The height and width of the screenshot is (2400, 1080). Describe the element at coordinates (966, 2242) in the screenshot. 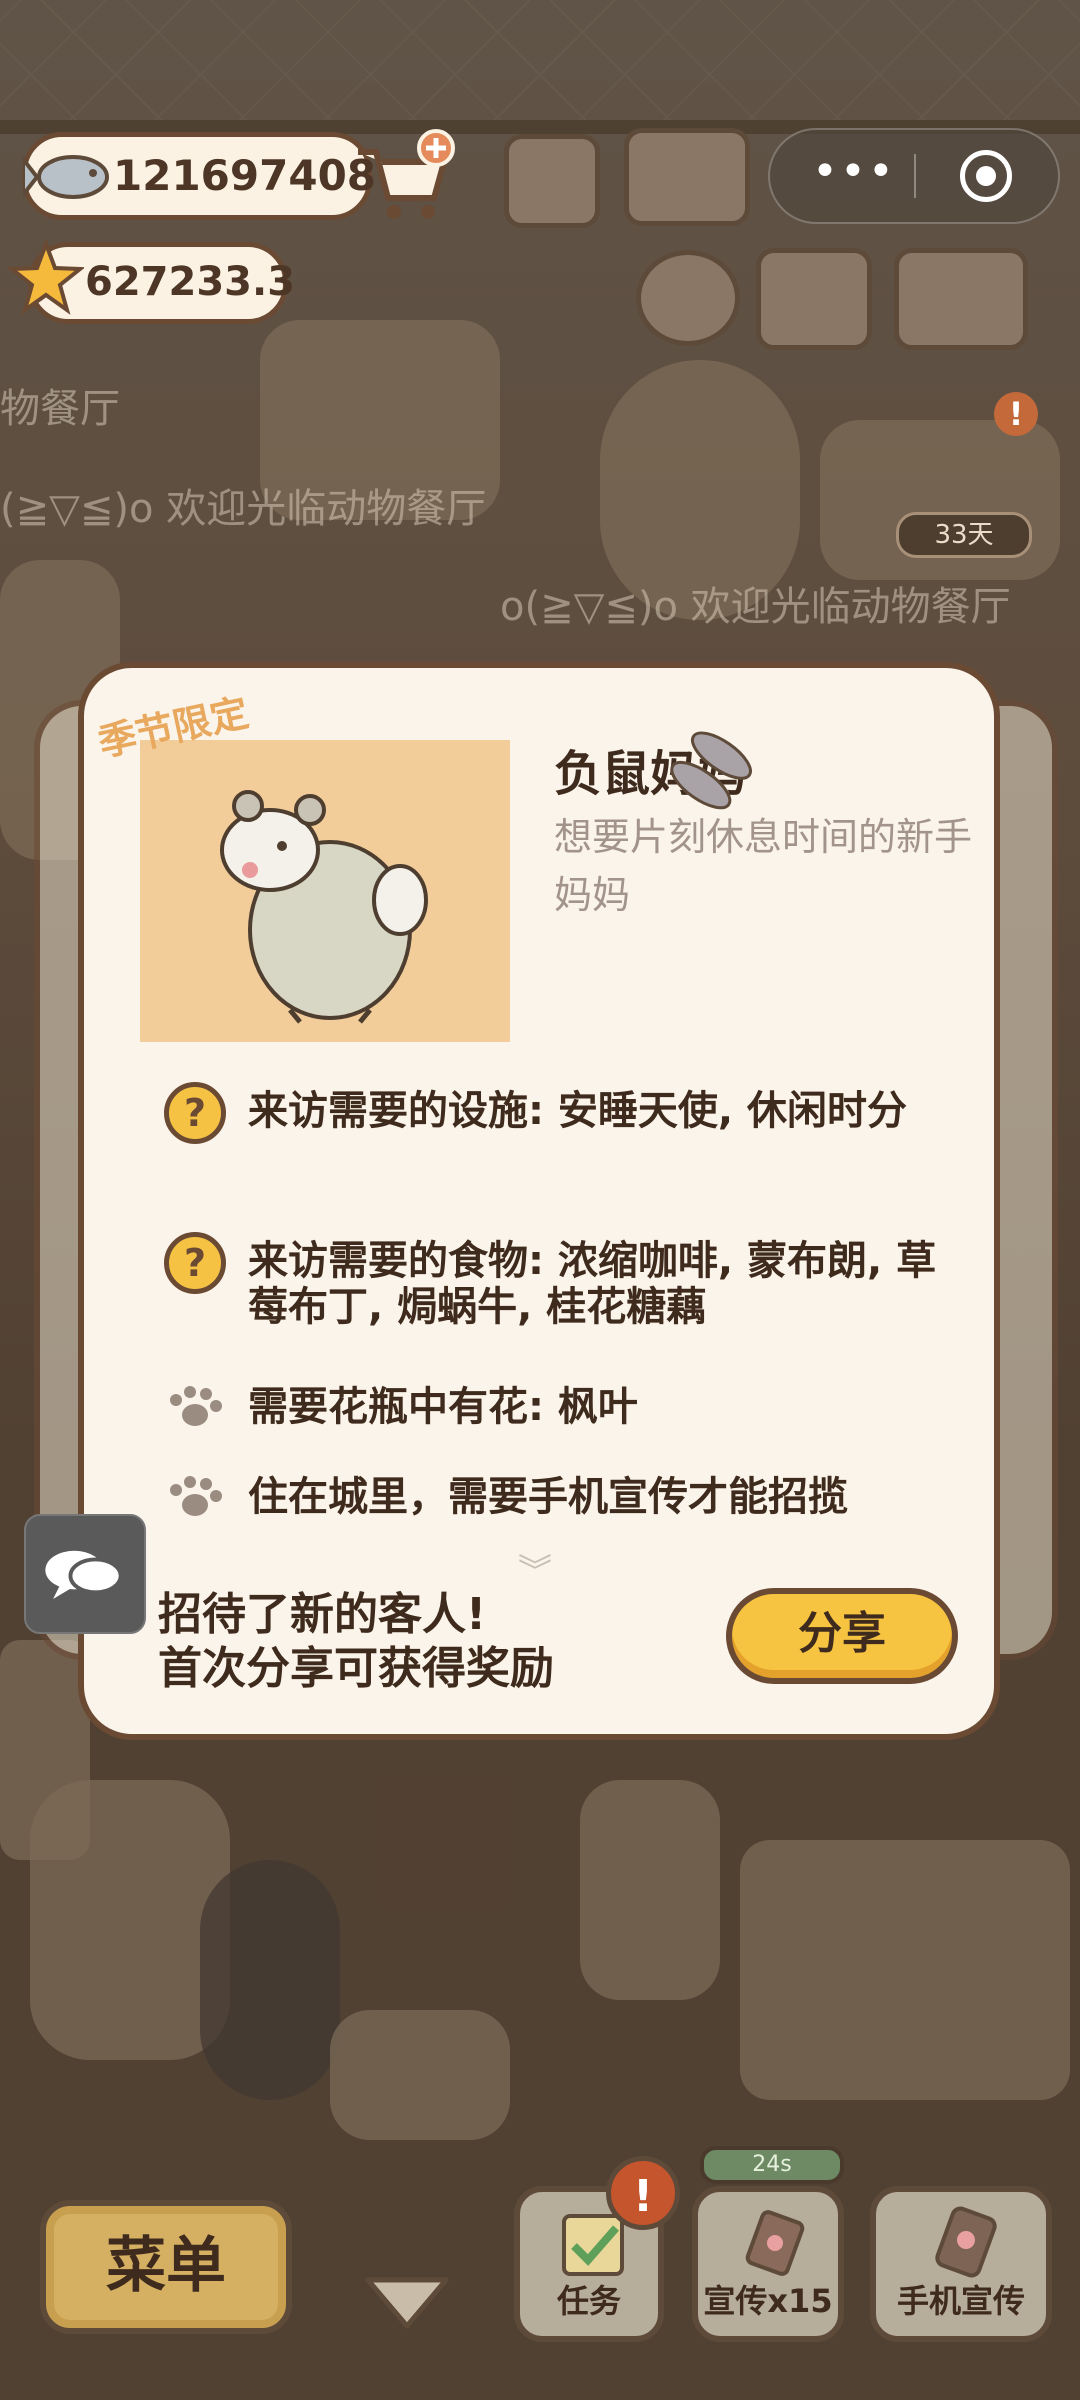

I see `phone-icon` at that location.